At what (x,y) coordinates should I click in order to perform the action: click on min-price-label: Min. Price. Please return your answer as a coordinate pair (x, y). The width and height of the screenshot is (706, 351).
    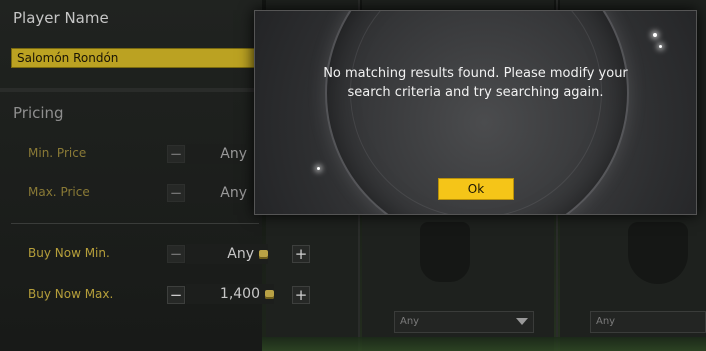
    Looking at the image, I should click on (57, 153).